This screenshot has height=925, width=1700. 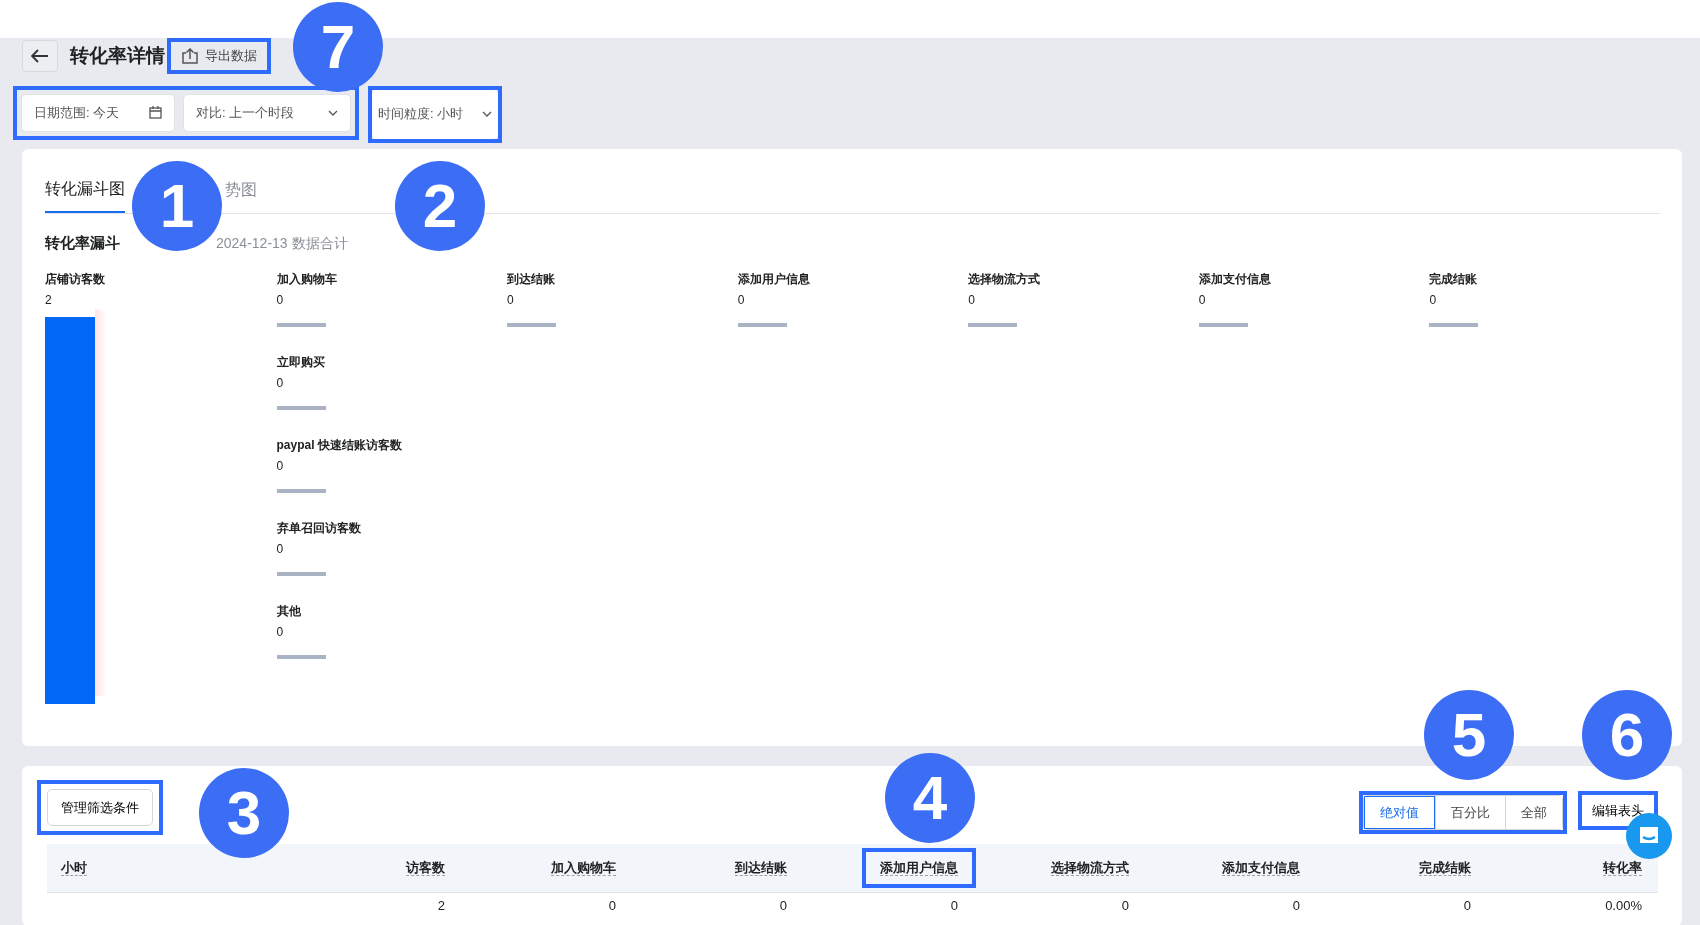 What do you see at coordinates (761, 868) in the screenshot?
I see `column-header: 到达结账` at bounding box center [761, 868].